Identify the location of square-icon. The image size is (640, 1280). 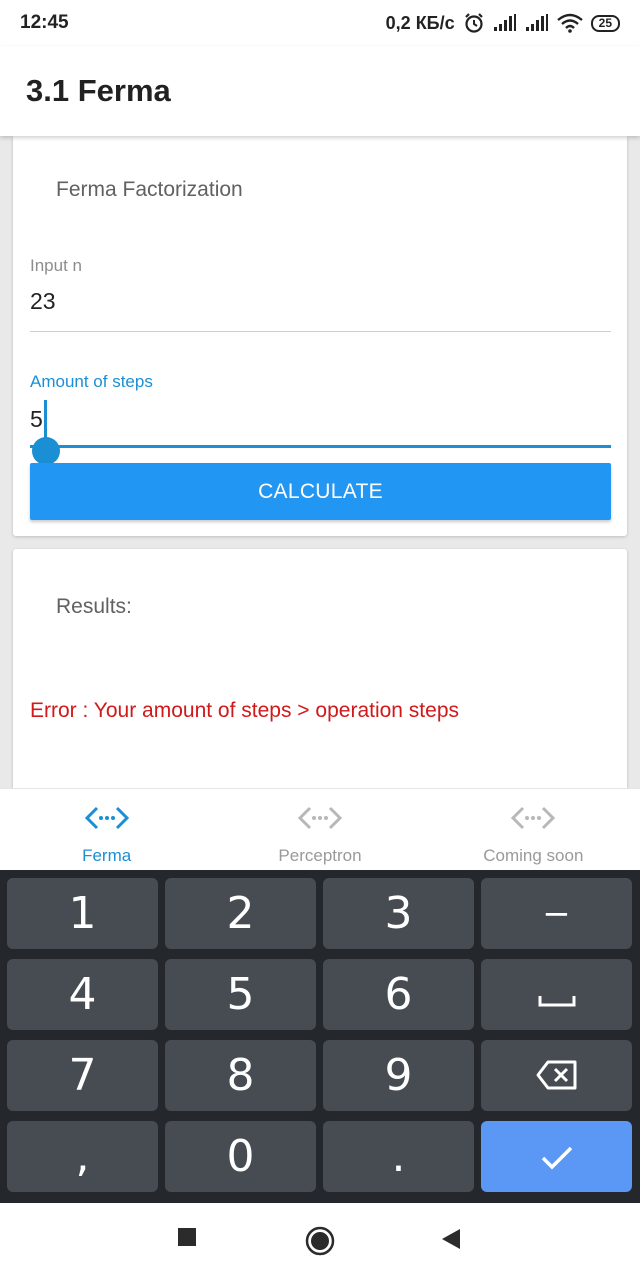
(187, 1239).